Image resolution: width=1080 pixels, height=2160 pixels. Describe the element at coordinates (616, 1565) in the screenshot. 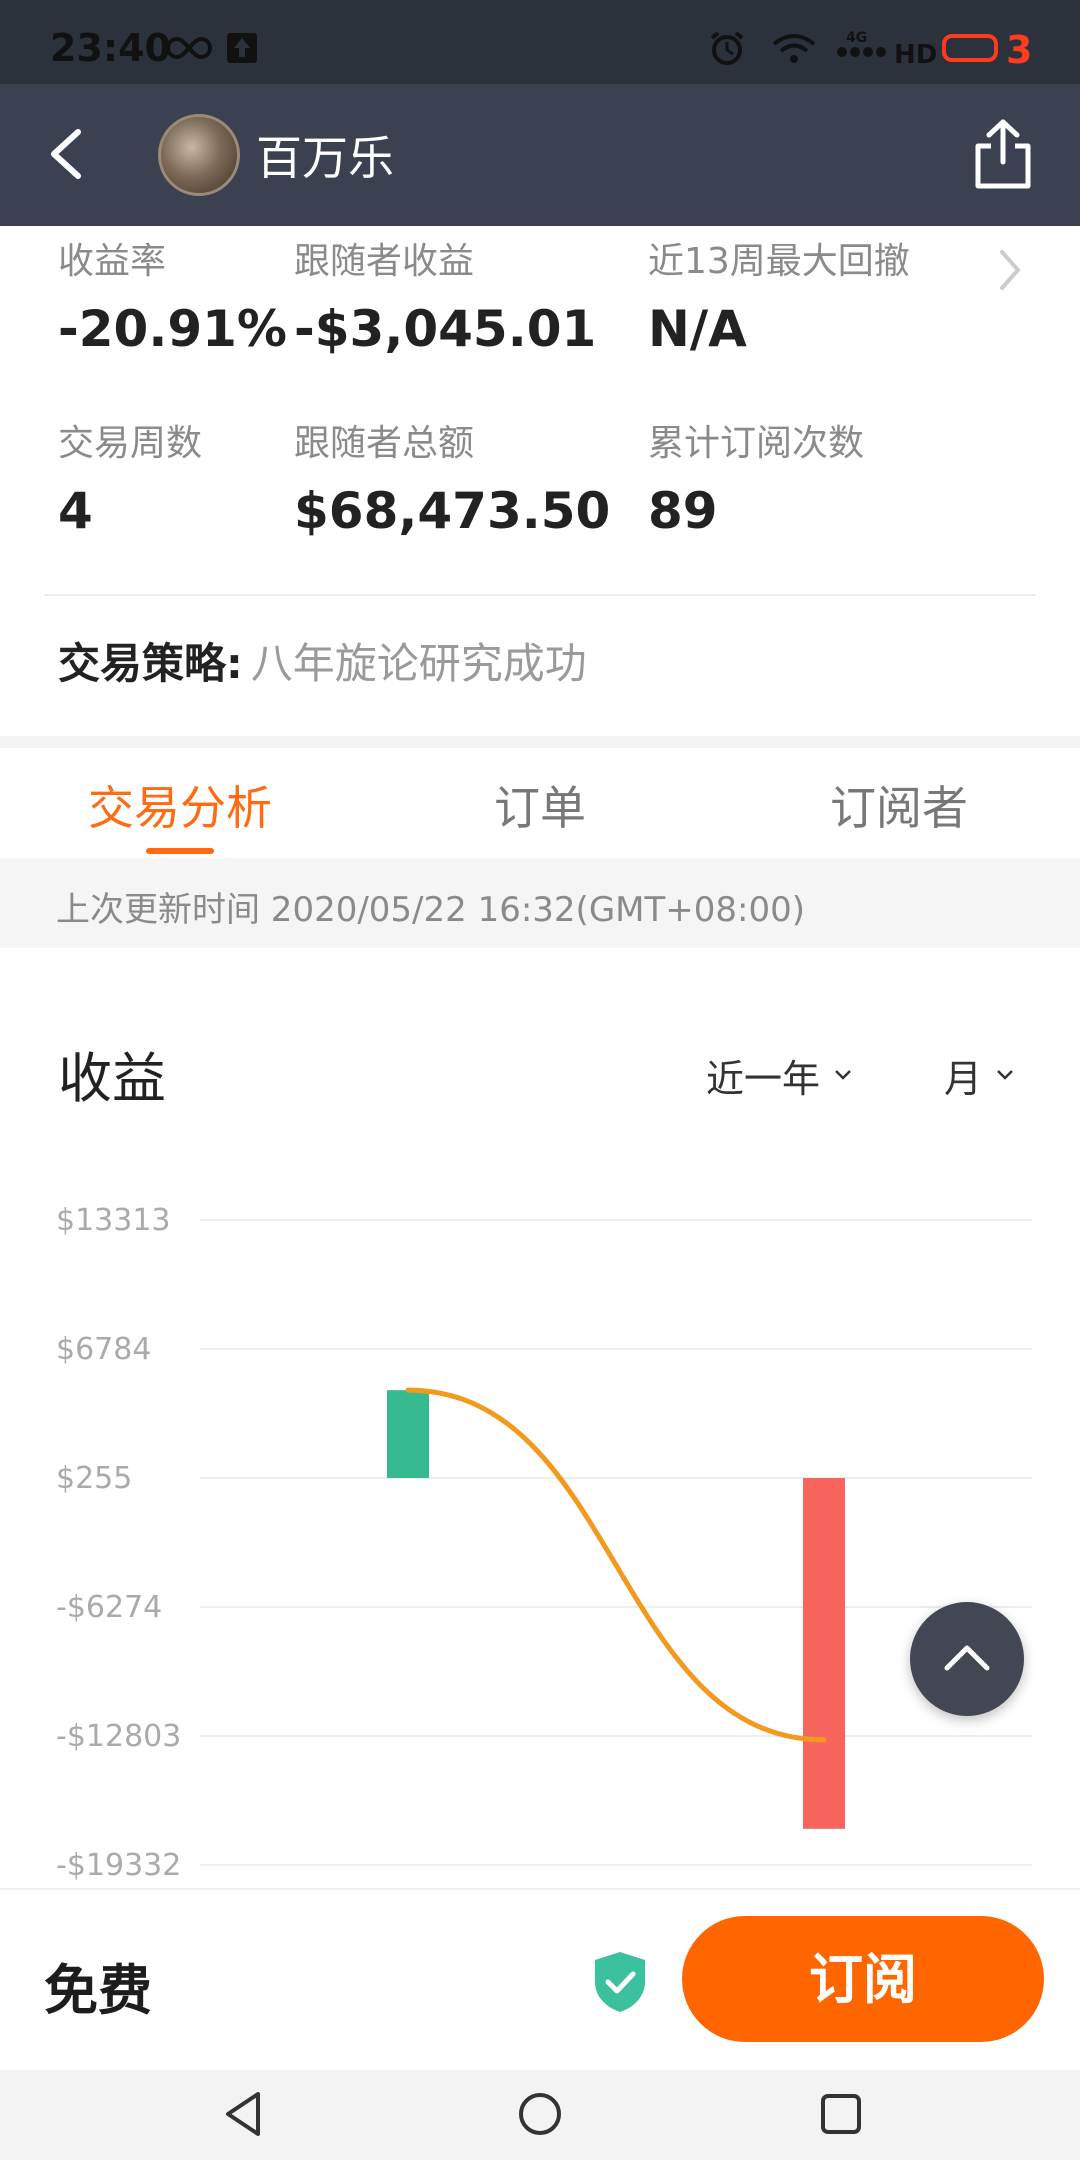

I see `cumulative-profit-line` at that location.